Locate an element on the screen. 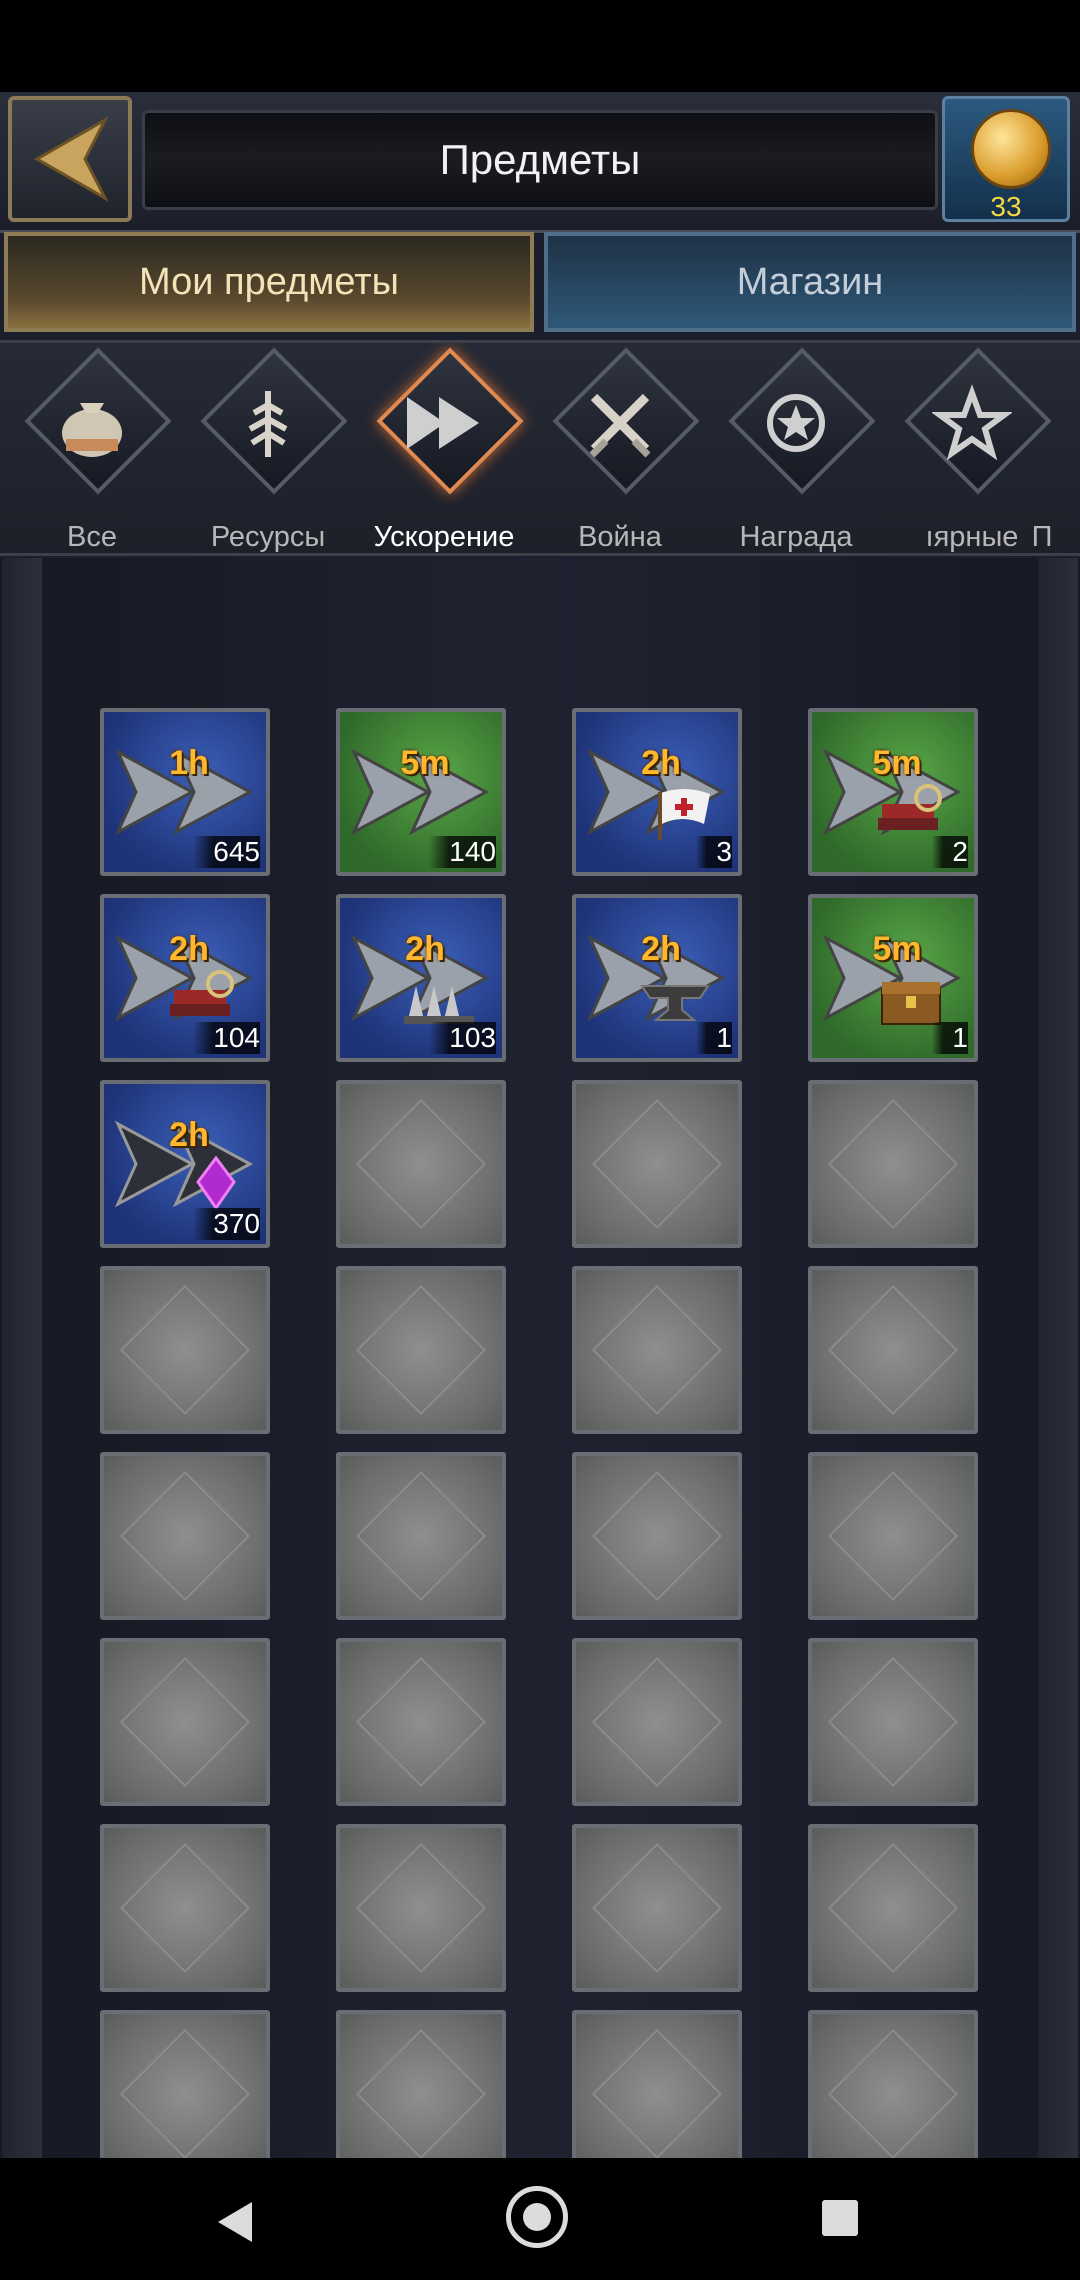 Image resolution: width=1080 pixels, height=2280 pixels. category-all: Все is located at coordinates (92, 450).